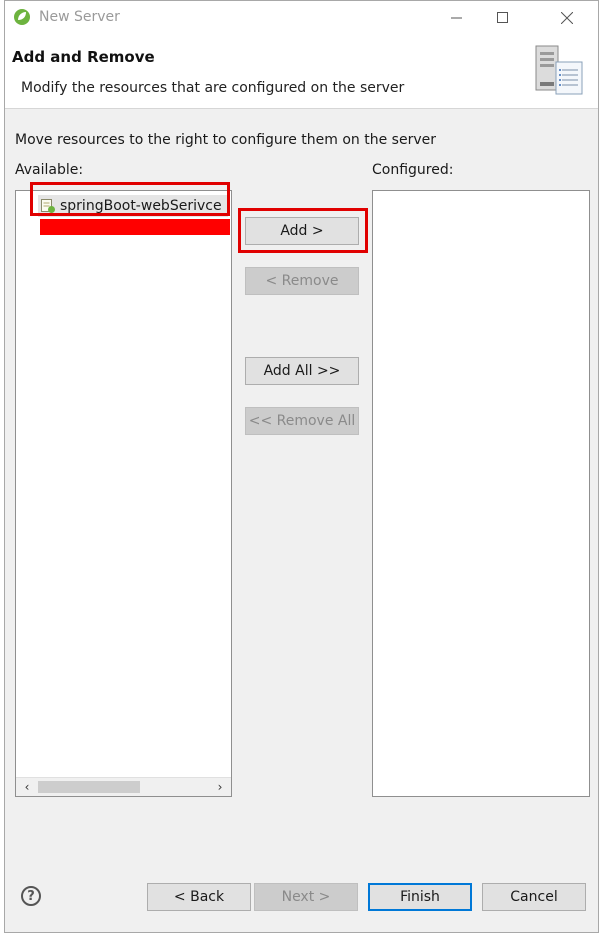  Describe the element at coordinates (220, 787) in the screenshot. I see `scroll-right-icon: ›` at that location.